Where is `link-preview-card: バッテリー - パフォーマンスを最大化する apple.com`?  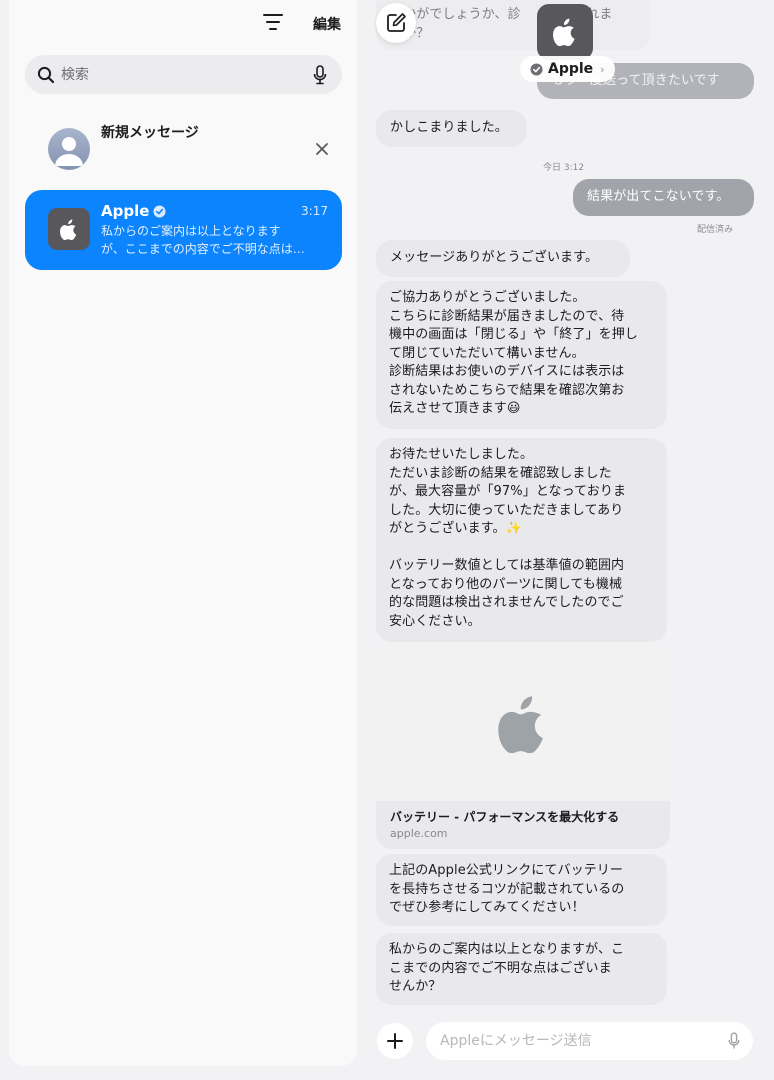
link-preview-card: バッテリー - パフォーマンスを最大化する apple.com is located at coordinates (523, 747).